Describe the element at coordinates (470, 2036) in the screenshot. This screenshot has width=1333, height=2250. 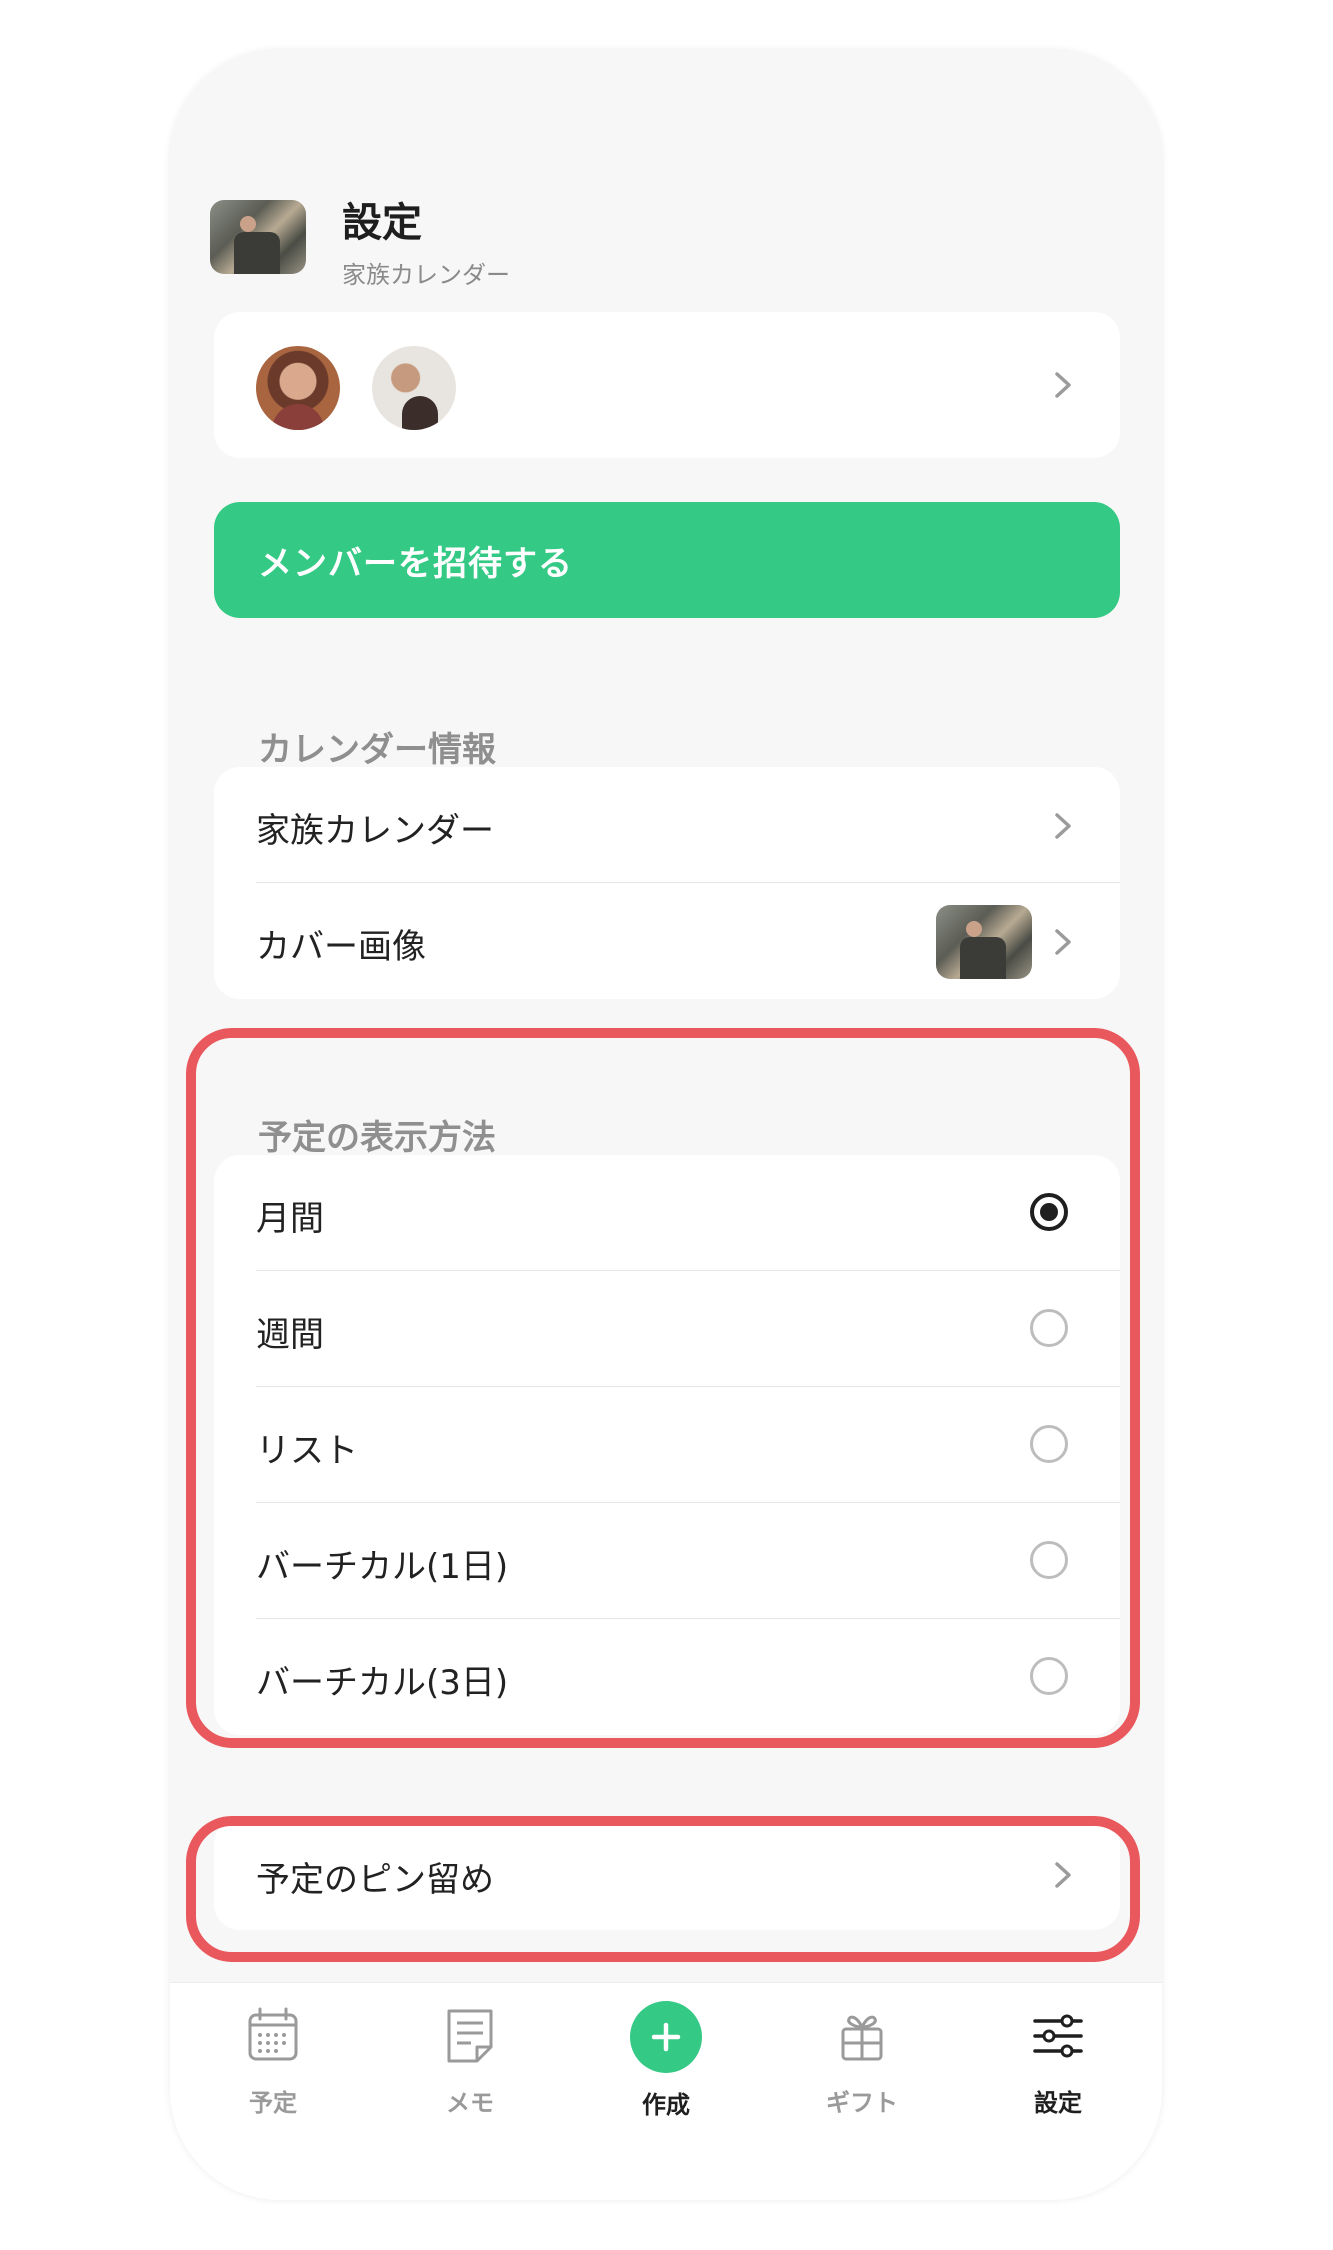
I see `memo-icon` at that location.